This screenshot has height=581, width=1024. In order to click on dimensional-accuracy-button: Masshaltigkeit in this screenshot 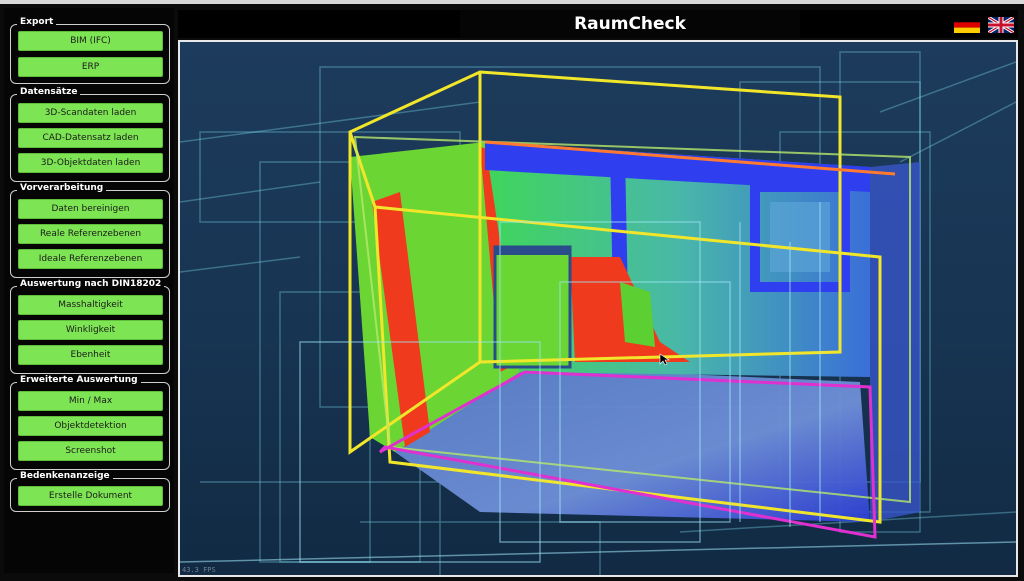, I will do `click(90, 305)`.